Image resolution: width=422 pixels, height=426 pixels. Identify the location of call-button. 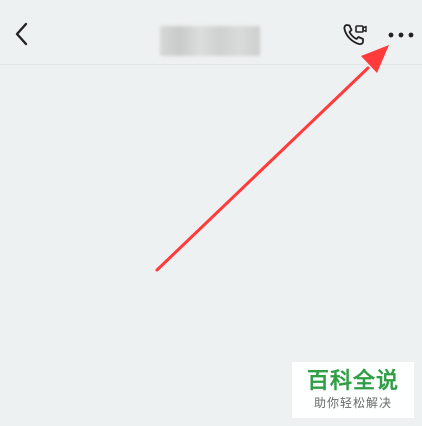
(355, 35).